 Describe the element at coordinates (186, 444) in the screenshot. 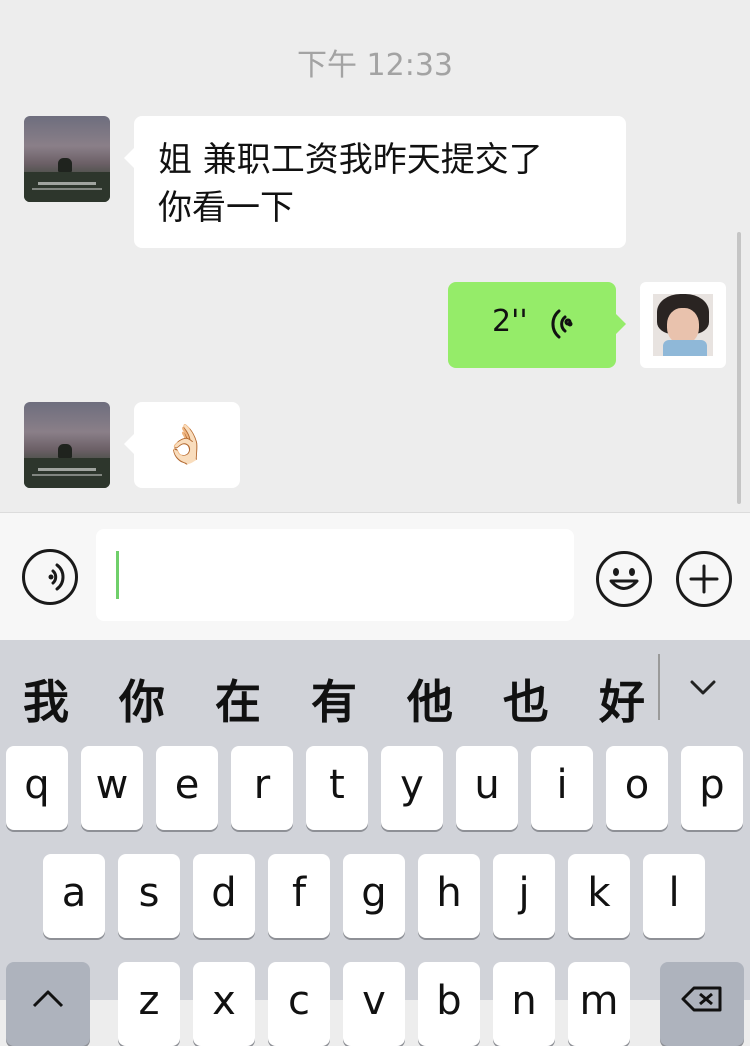

I see `ok-hand-emoji: 👌🏻` at that location.